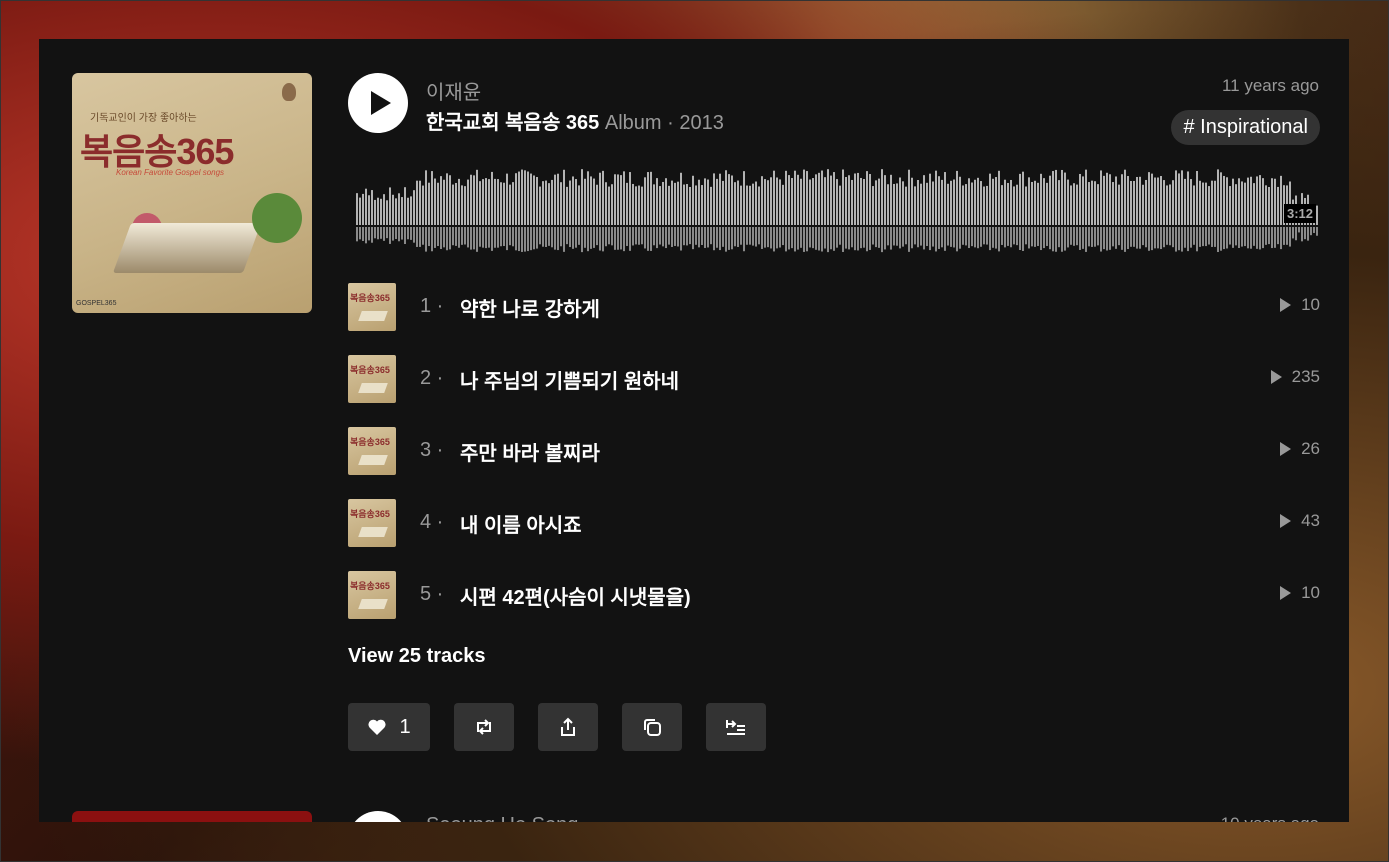 Image resolution: width=1389 pixels, height=862 pixels. I want to click on action-bar: 1, so click(557, 727).